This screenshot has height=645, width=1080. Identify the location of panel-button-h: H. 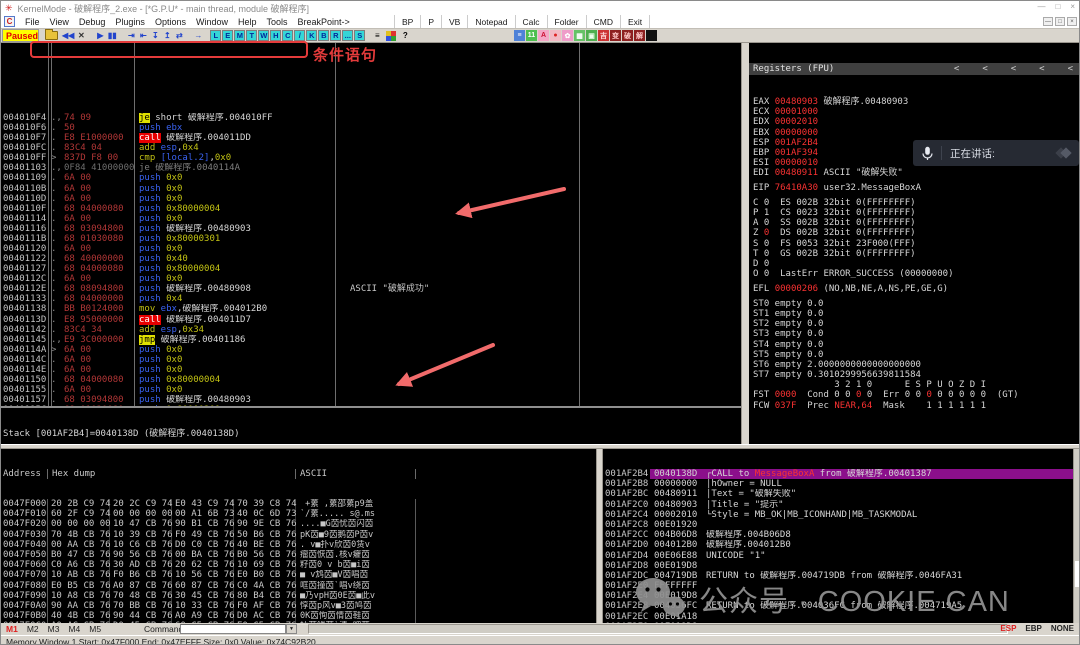
(276, 35).